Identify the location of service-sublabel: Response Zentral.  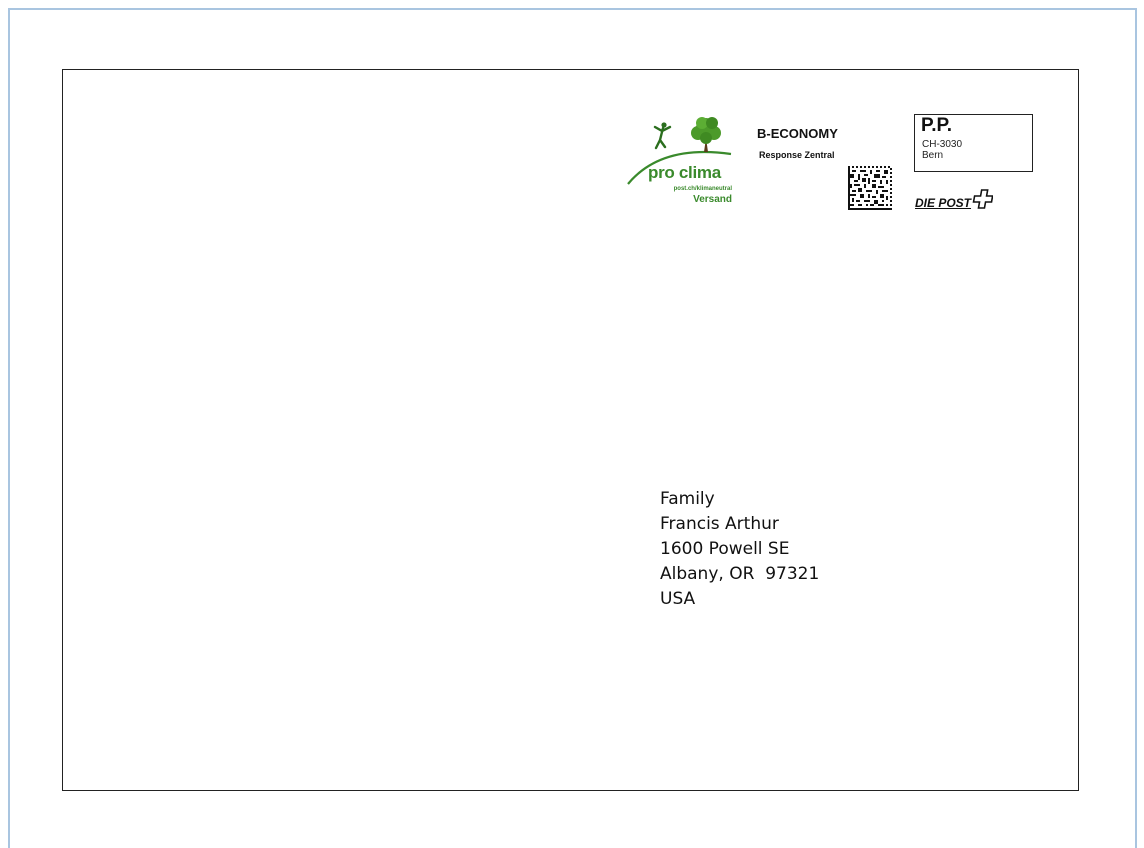
(797, 155).